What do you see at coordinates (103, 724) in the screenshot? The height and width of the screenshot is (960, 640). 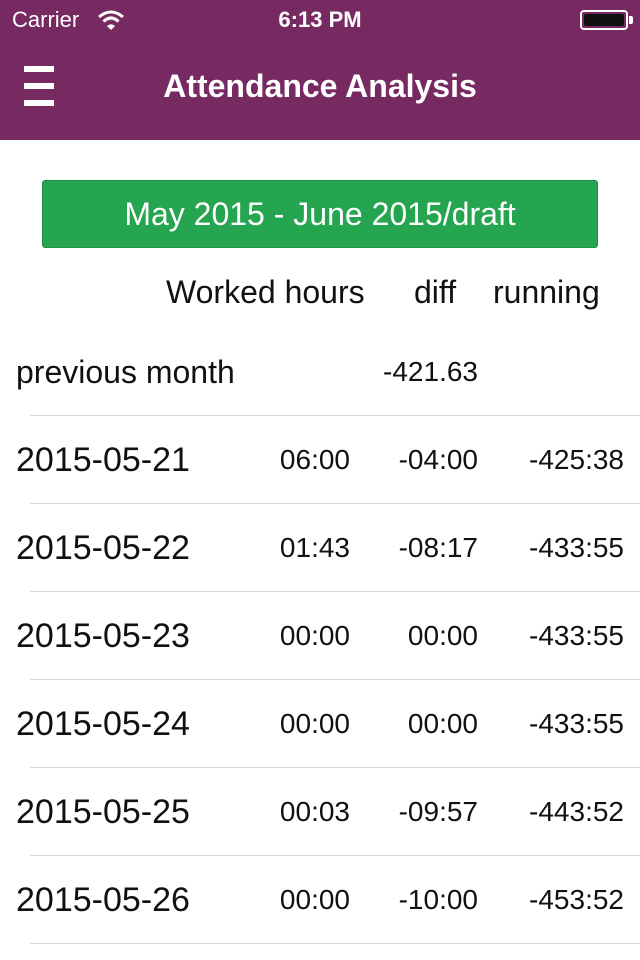 I see `row-date: 2015-05-24` at bounding box center [103, 724].